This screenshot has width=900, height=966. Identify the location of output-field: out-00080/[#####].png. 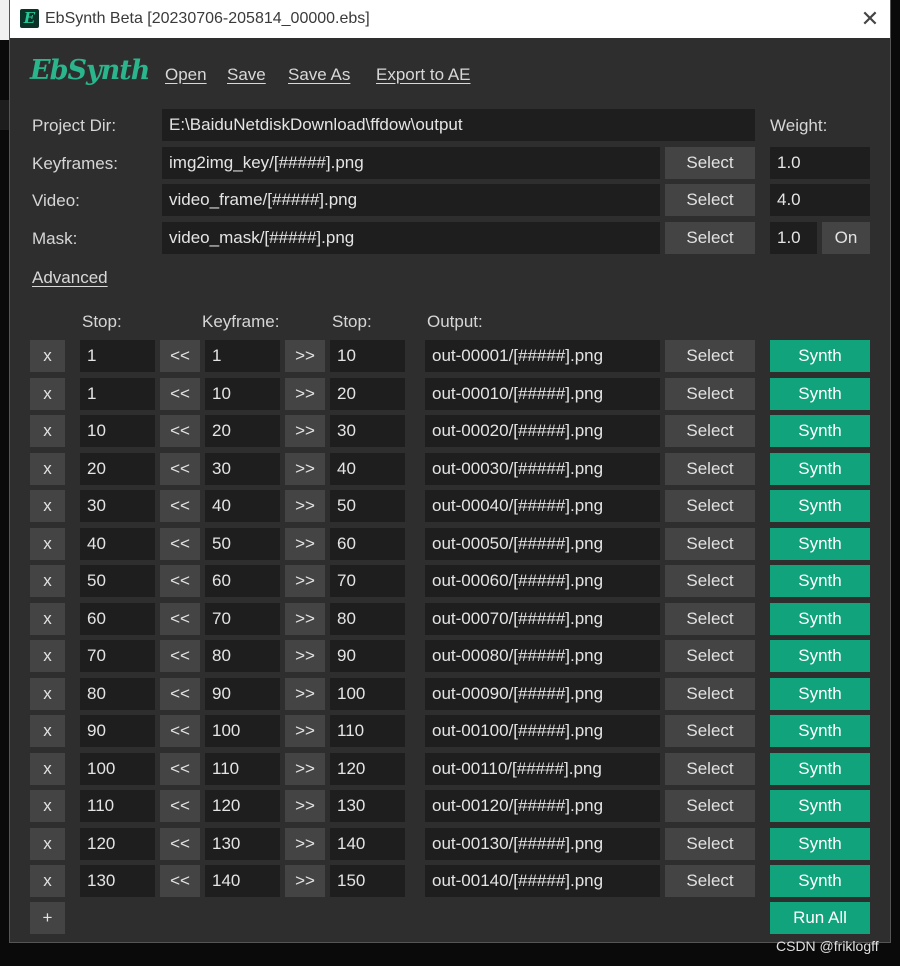
(542, 656).